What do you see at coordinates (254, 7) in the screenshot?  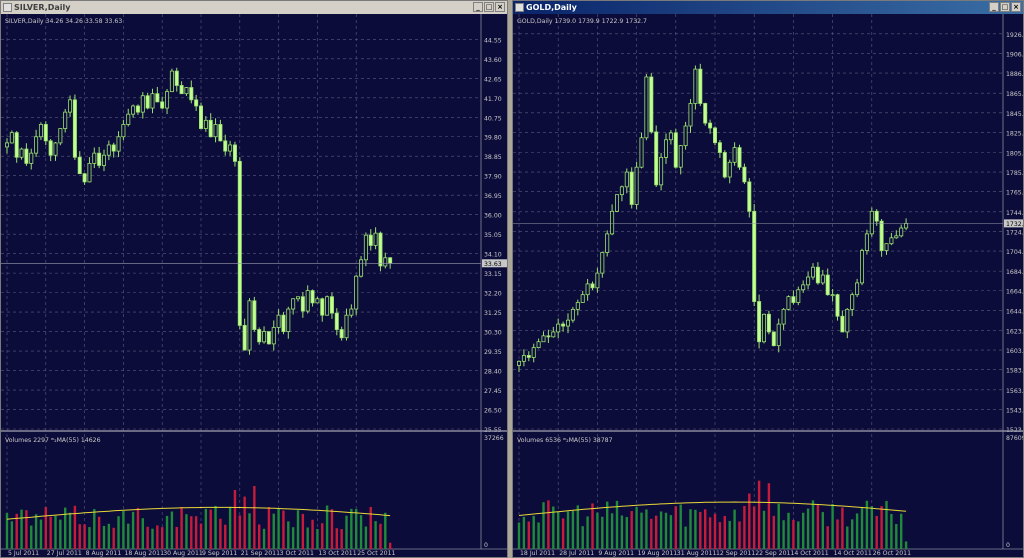 I see `silver-window-titlebar: SILVER,Daily _ □ ×` at bounding box center [254, 7].